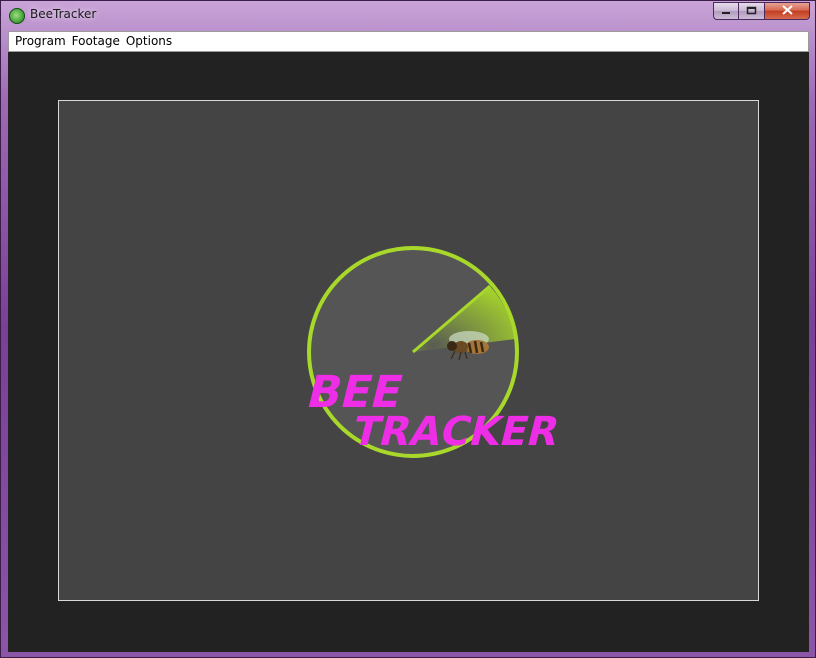  What do you see at coordinates (17, 16) in the screenshot?
I see `app-bee-icon` at bounding box center [17, 16].